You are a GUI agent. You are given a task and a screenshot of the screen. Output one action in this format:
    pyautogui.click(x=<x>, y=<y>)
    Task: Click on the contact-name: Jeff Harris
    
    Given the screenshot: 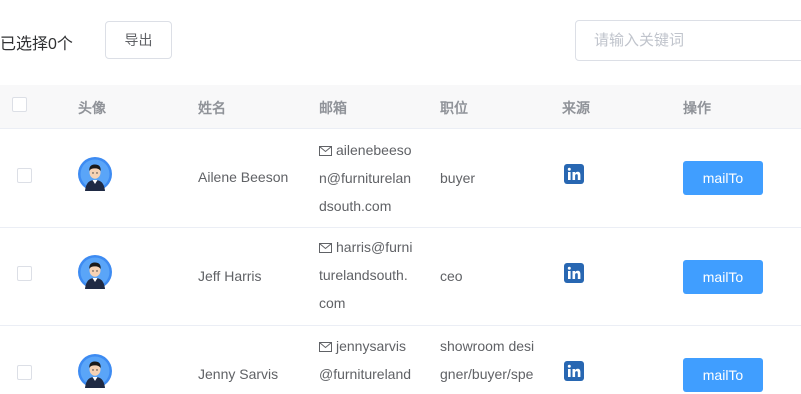 What is the action you would take?
    pyautogui.click(x=230, y=276)
    